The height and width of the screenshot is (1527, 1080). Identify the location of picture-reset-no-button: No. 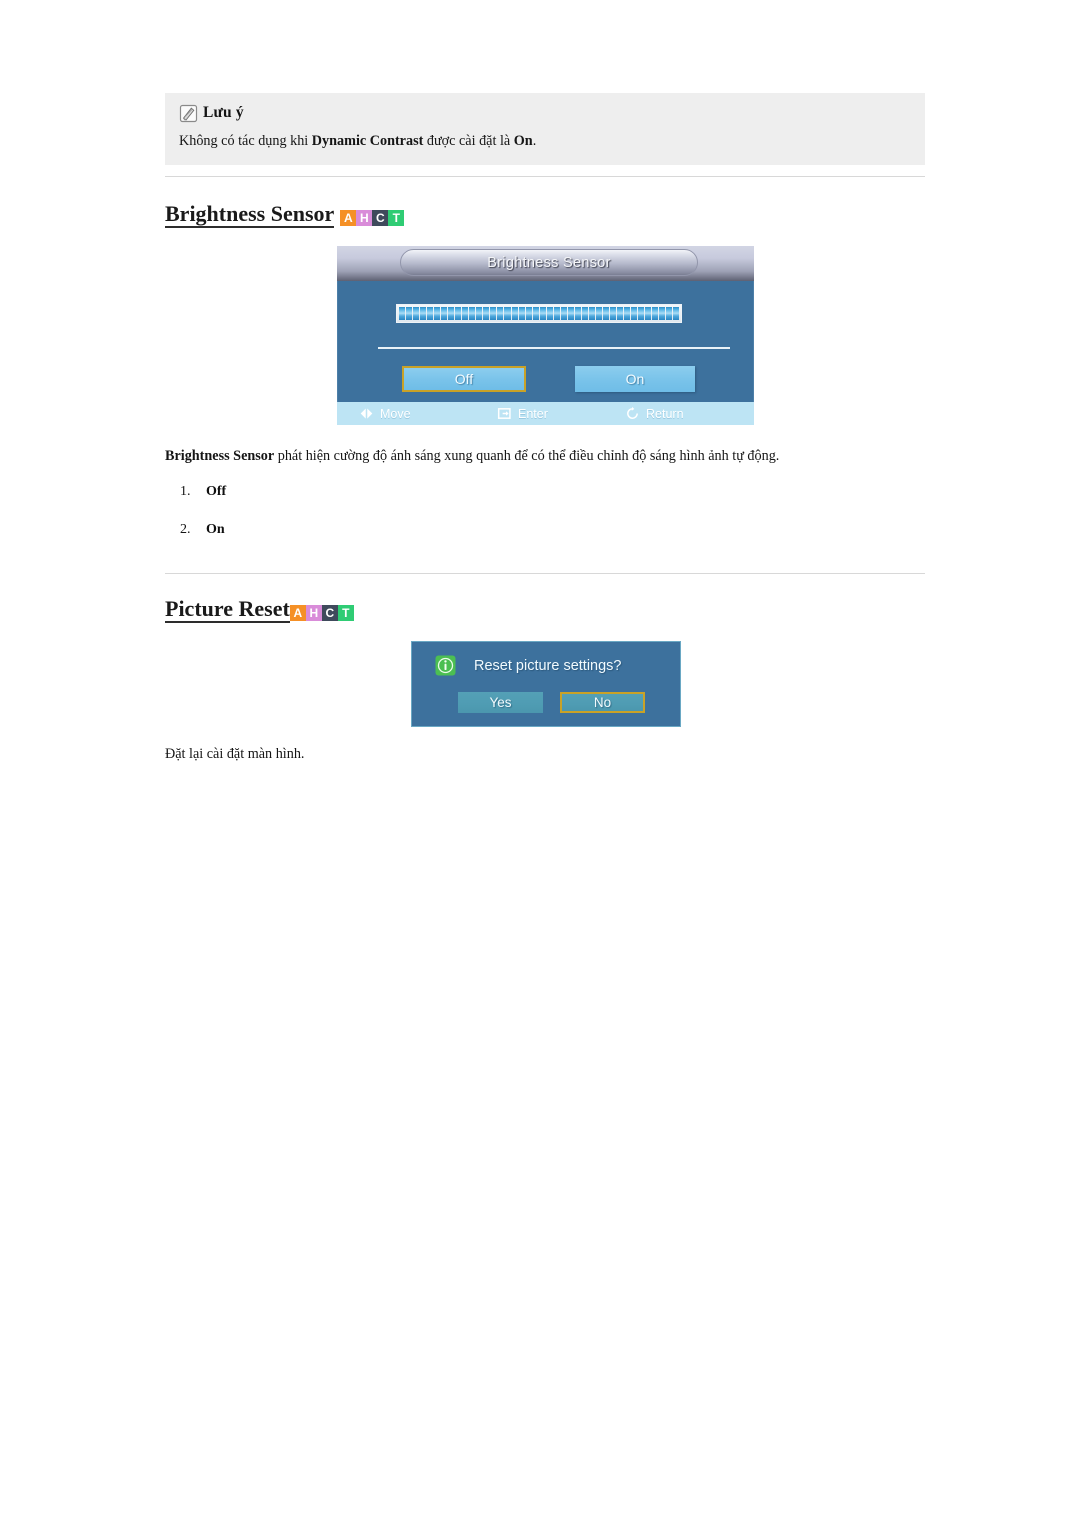
(602, 702).